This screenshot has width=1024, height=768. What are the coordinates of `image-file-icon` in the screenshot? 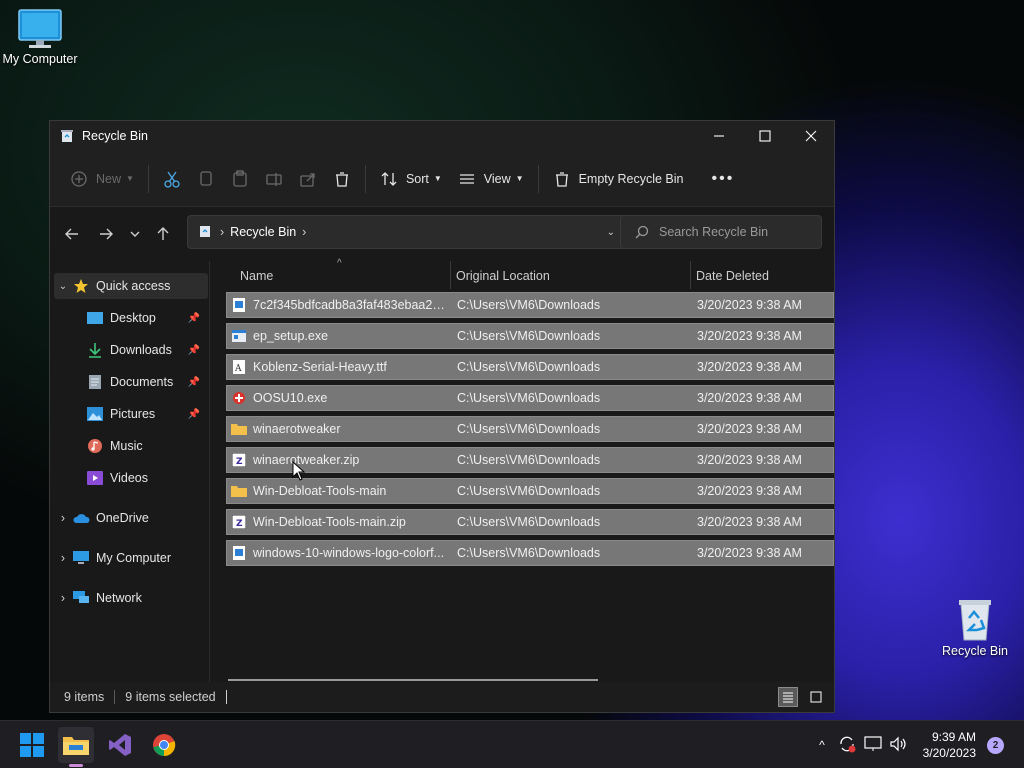 It's located at (239, 553).